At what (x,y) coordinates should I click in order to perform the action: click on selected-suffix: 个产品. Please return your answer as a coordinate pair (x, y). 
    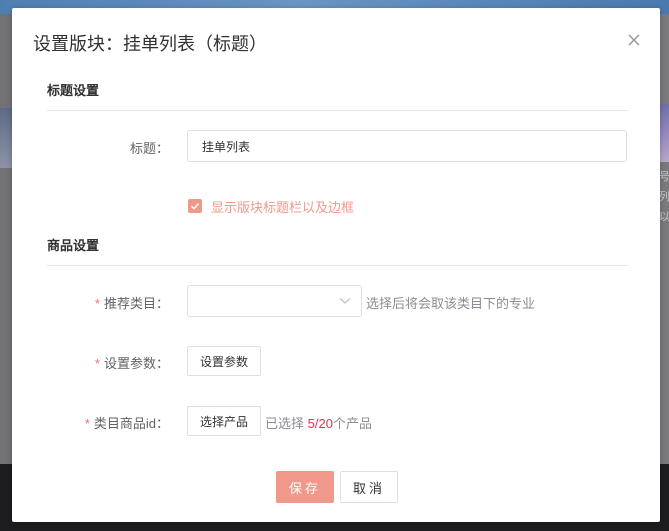
    Looking at the image, I should click on (352, 423).